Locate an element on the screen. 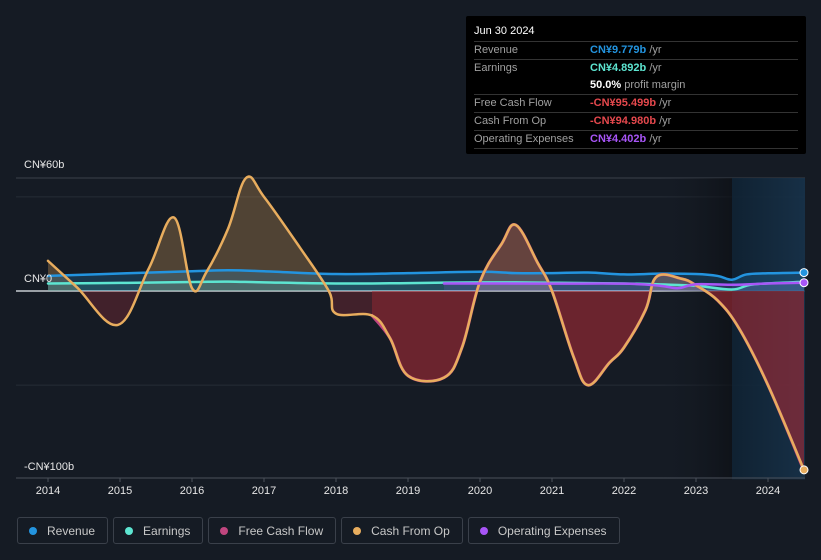  operating-expenses-endpoint is located at coordinates (804, 283).